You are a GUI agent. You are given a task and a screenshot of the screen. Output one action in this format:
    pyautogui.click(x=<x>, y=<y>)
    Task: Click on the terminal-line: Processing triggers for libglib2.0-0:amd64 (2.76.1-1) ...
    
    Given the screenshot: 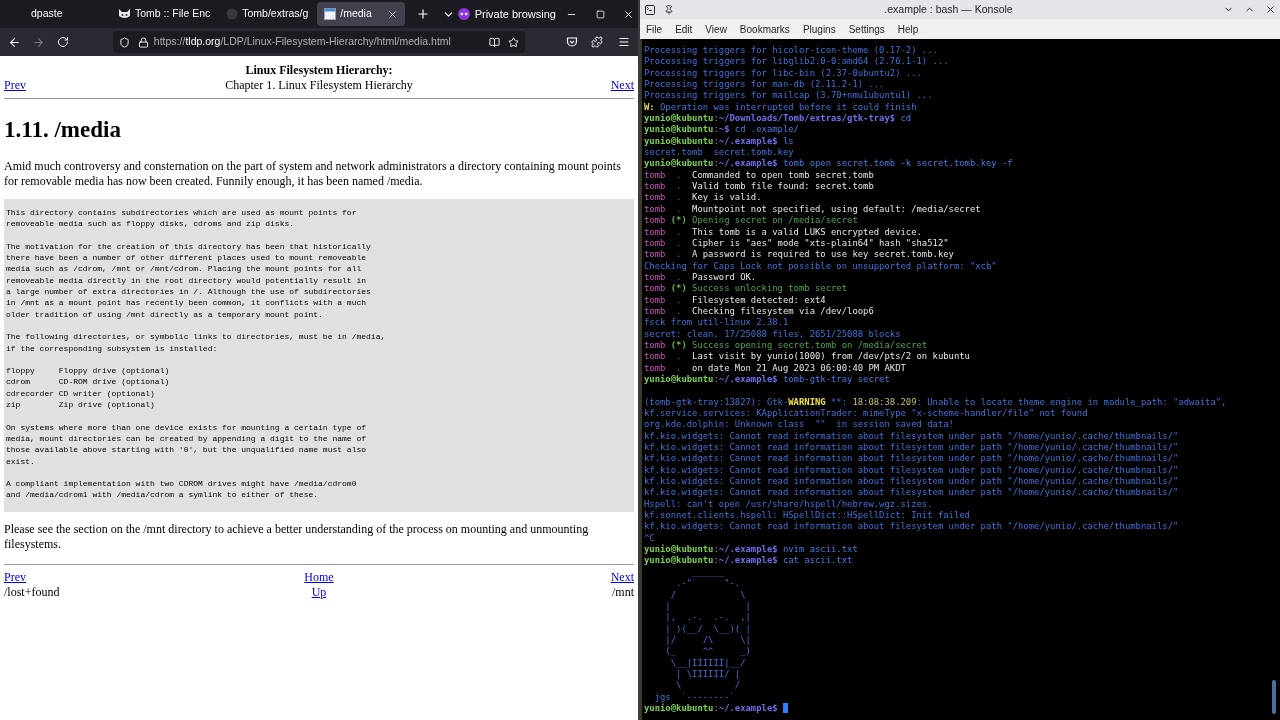 What is the action you would take?
    pyautogui.click(x=796, y=62)
    